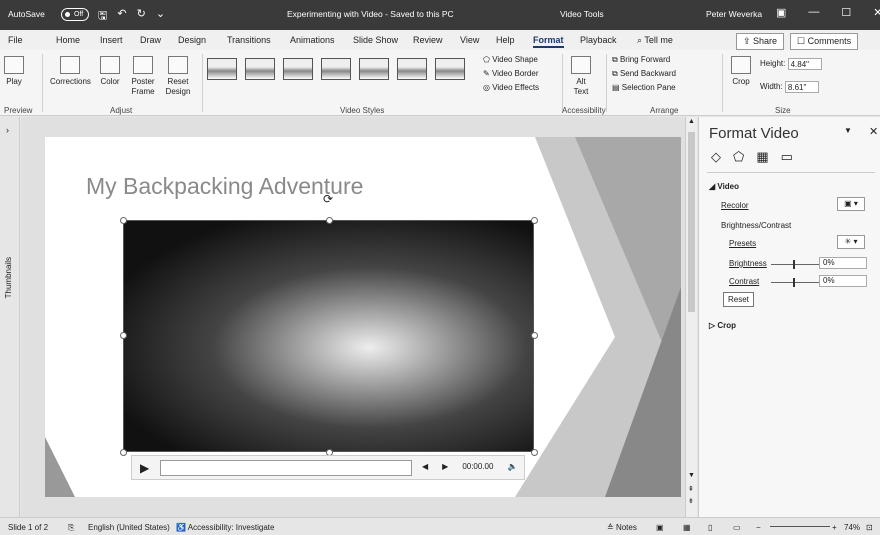 Image resolution: width=880 pixels, height=535 pixels. What do you see at coordinates (75, 14) in the screenshot?
I see `autosave-toggle: Off` at bounding box center [75, 14].